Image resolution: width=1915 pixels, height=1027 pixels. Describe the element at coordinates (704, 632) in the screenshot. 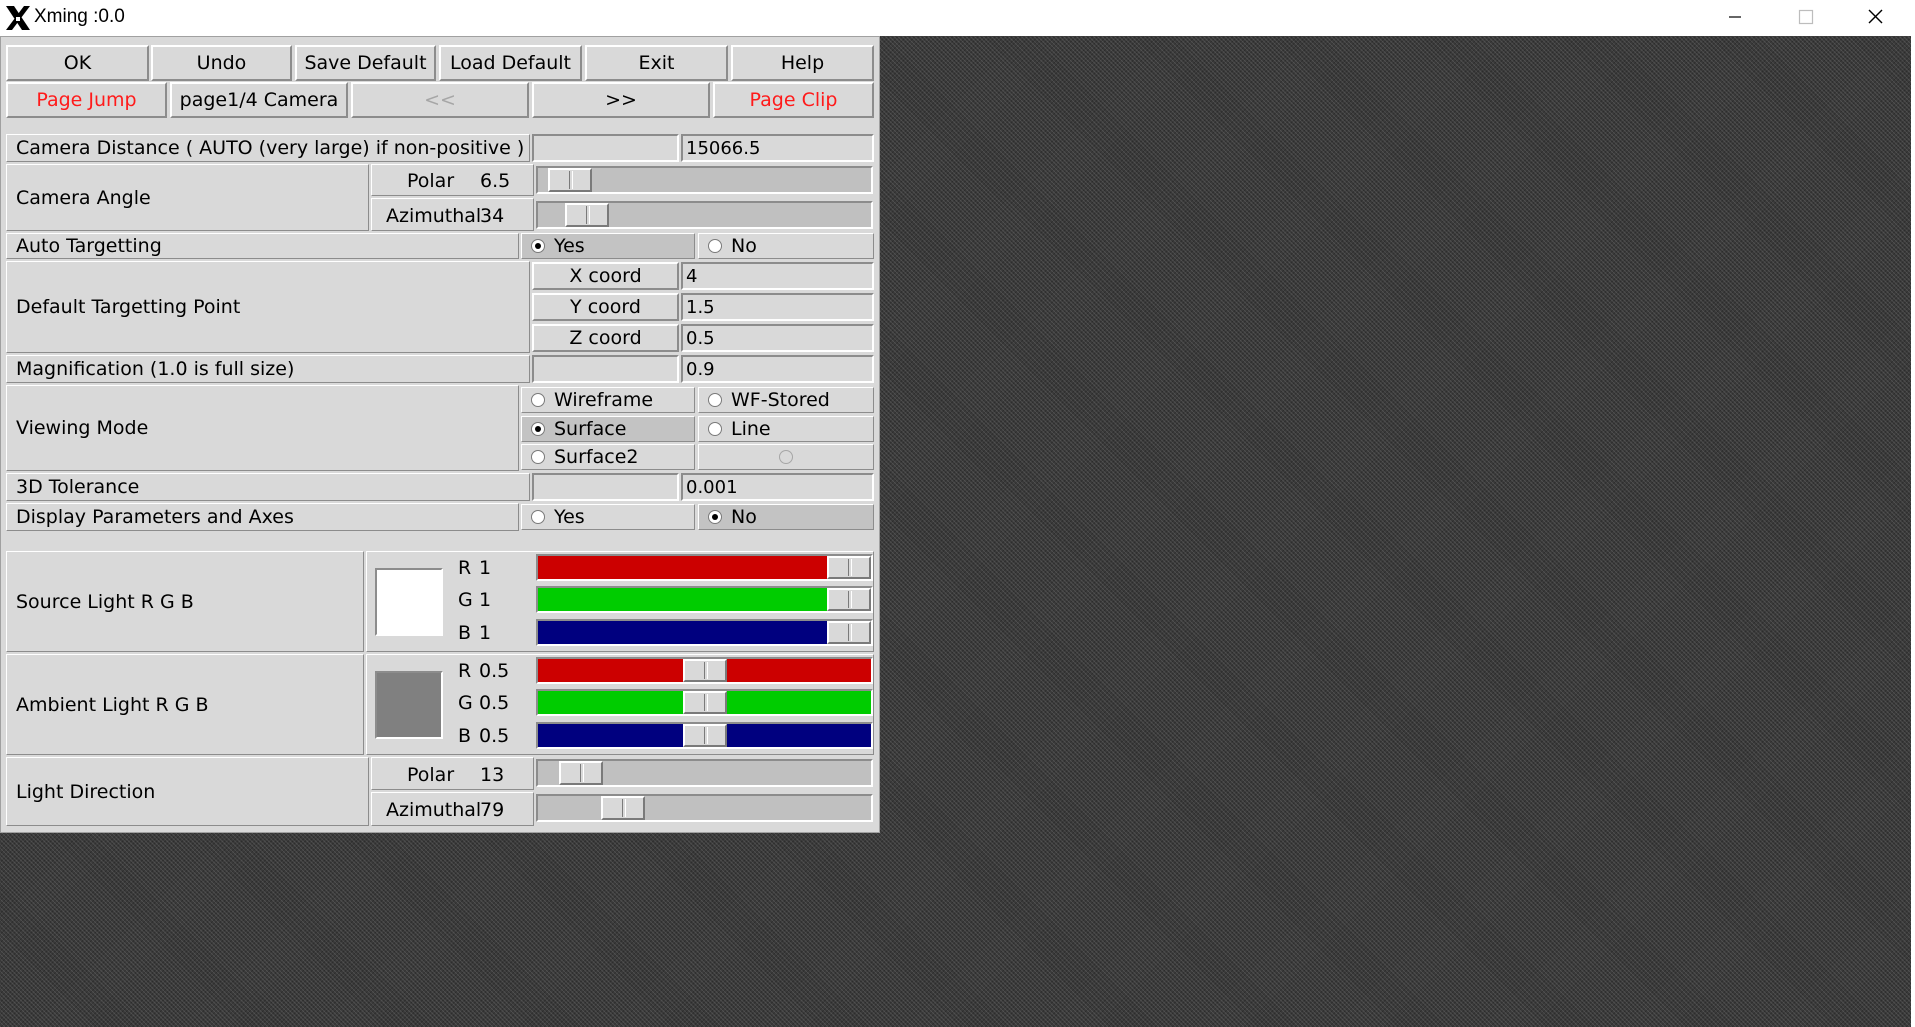

I see `source-b-slider` at that location.